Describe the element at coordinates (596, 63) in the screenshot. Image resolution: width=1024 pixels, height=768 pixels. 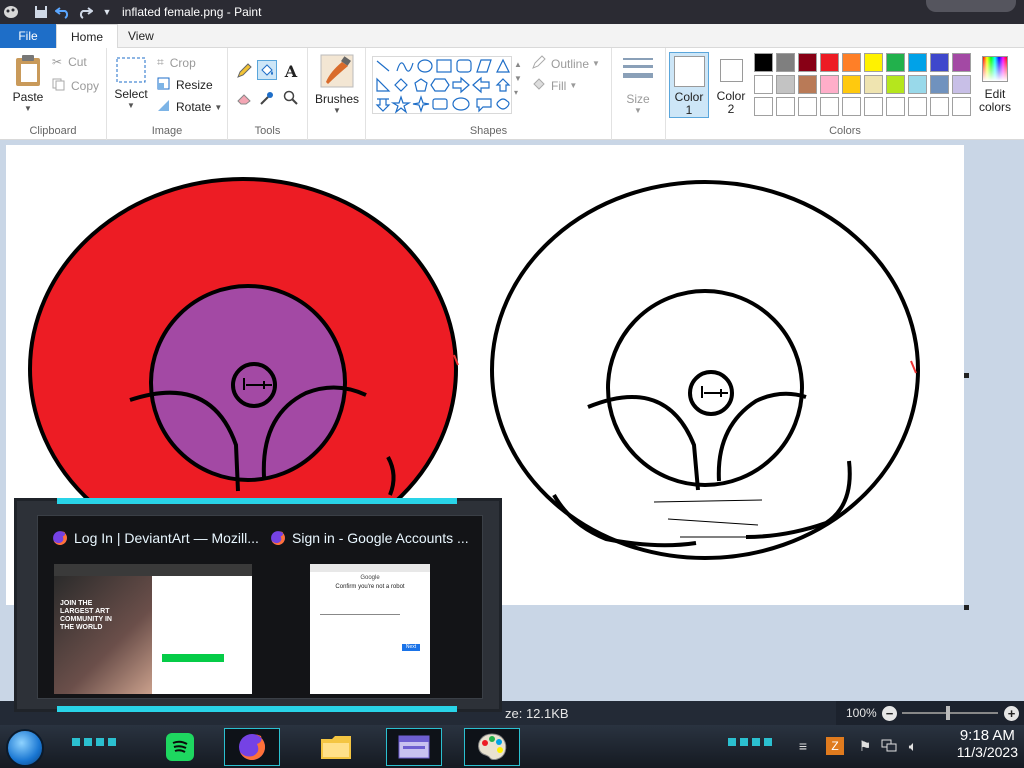
I see `outline-dropdown-icon: ▼` at that location.